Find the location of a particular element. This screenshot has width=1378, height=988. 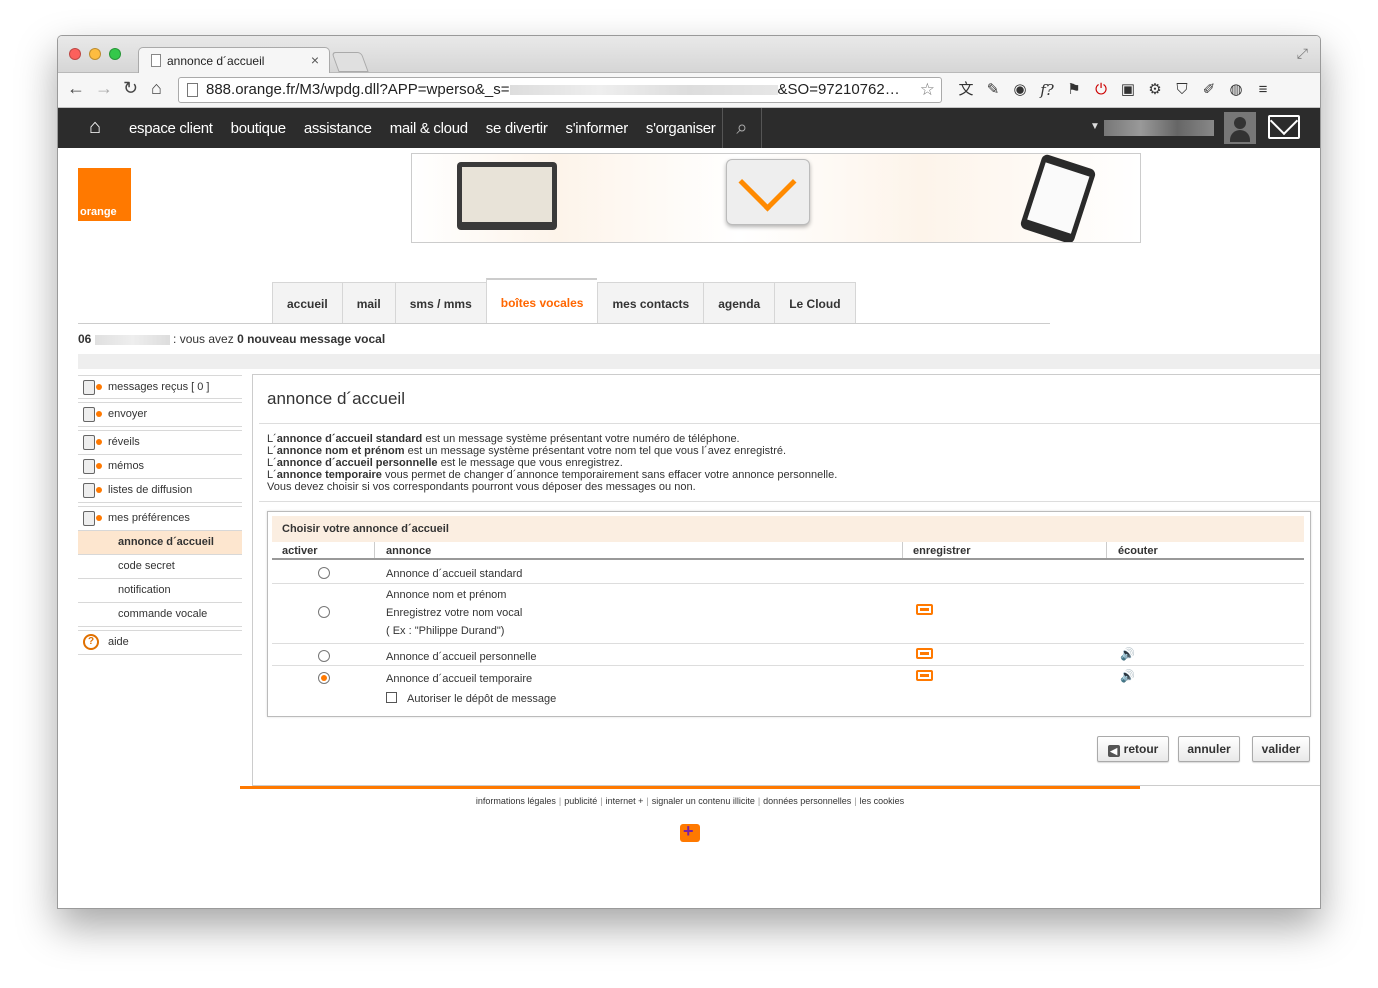

phone-speaker-icon is located at coordinates (92, 387).